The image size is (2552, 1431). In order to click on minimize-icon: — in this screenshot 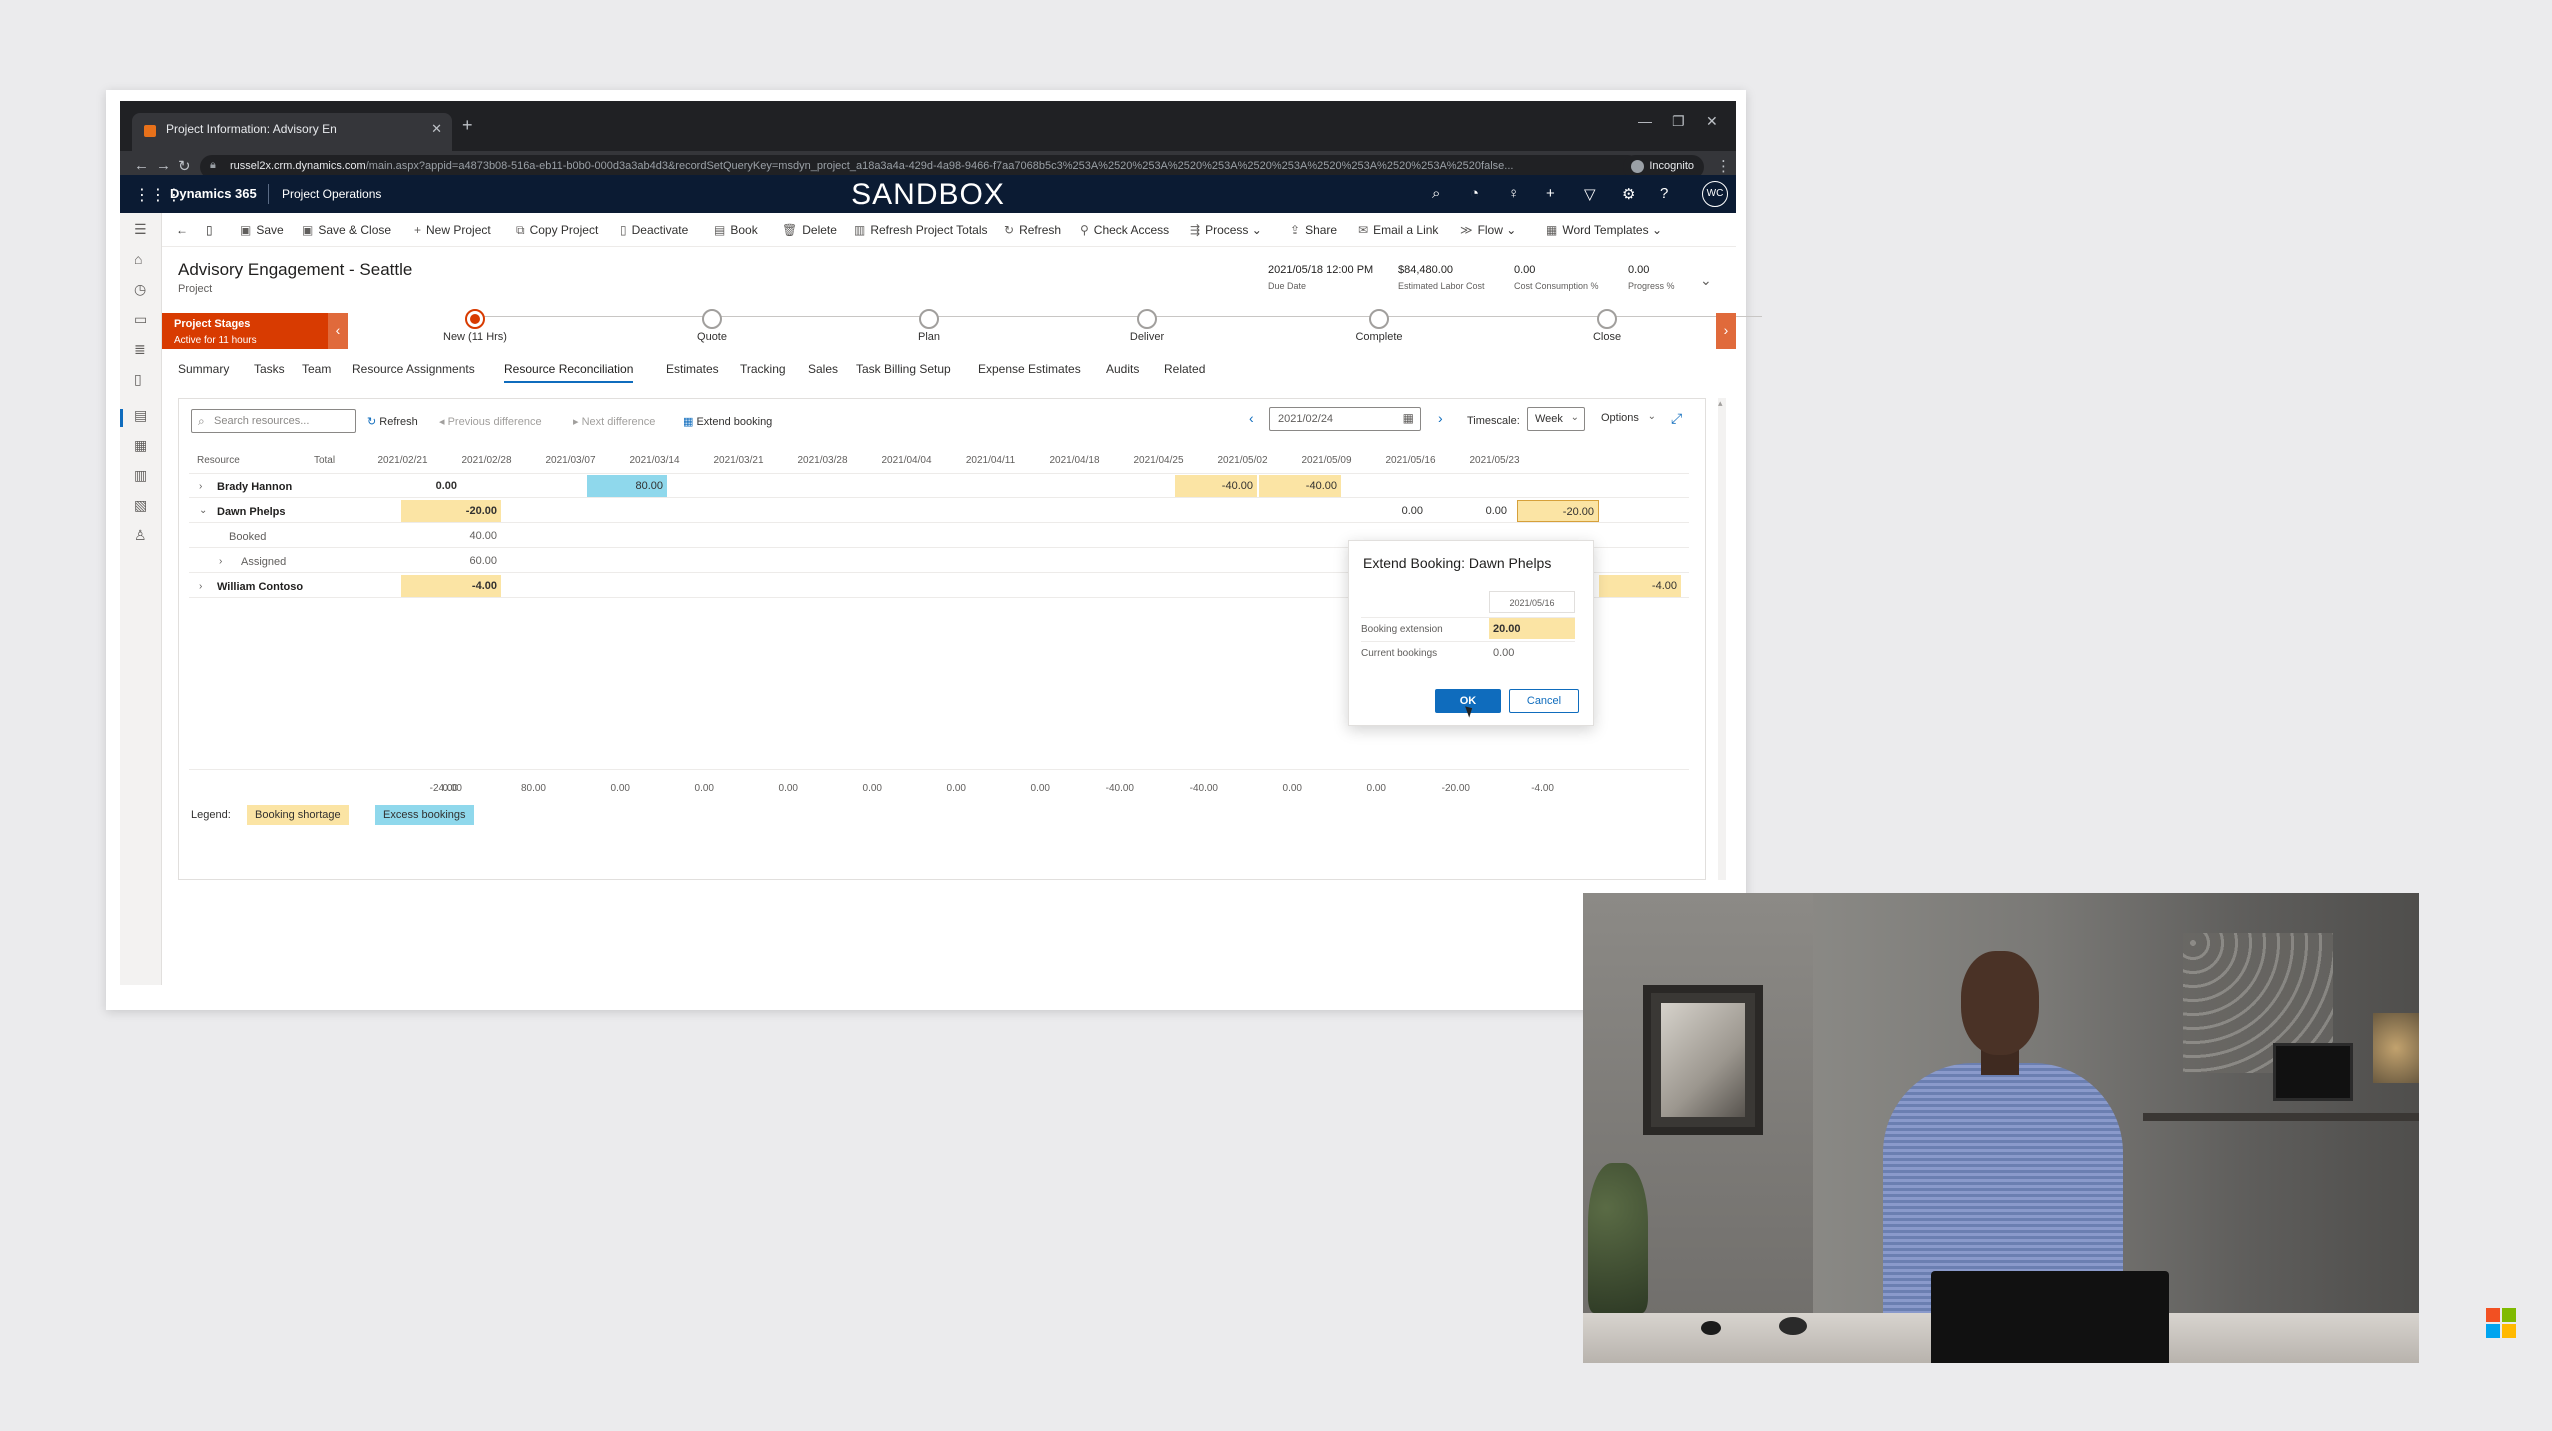, I will do `click(1645, 121)`.